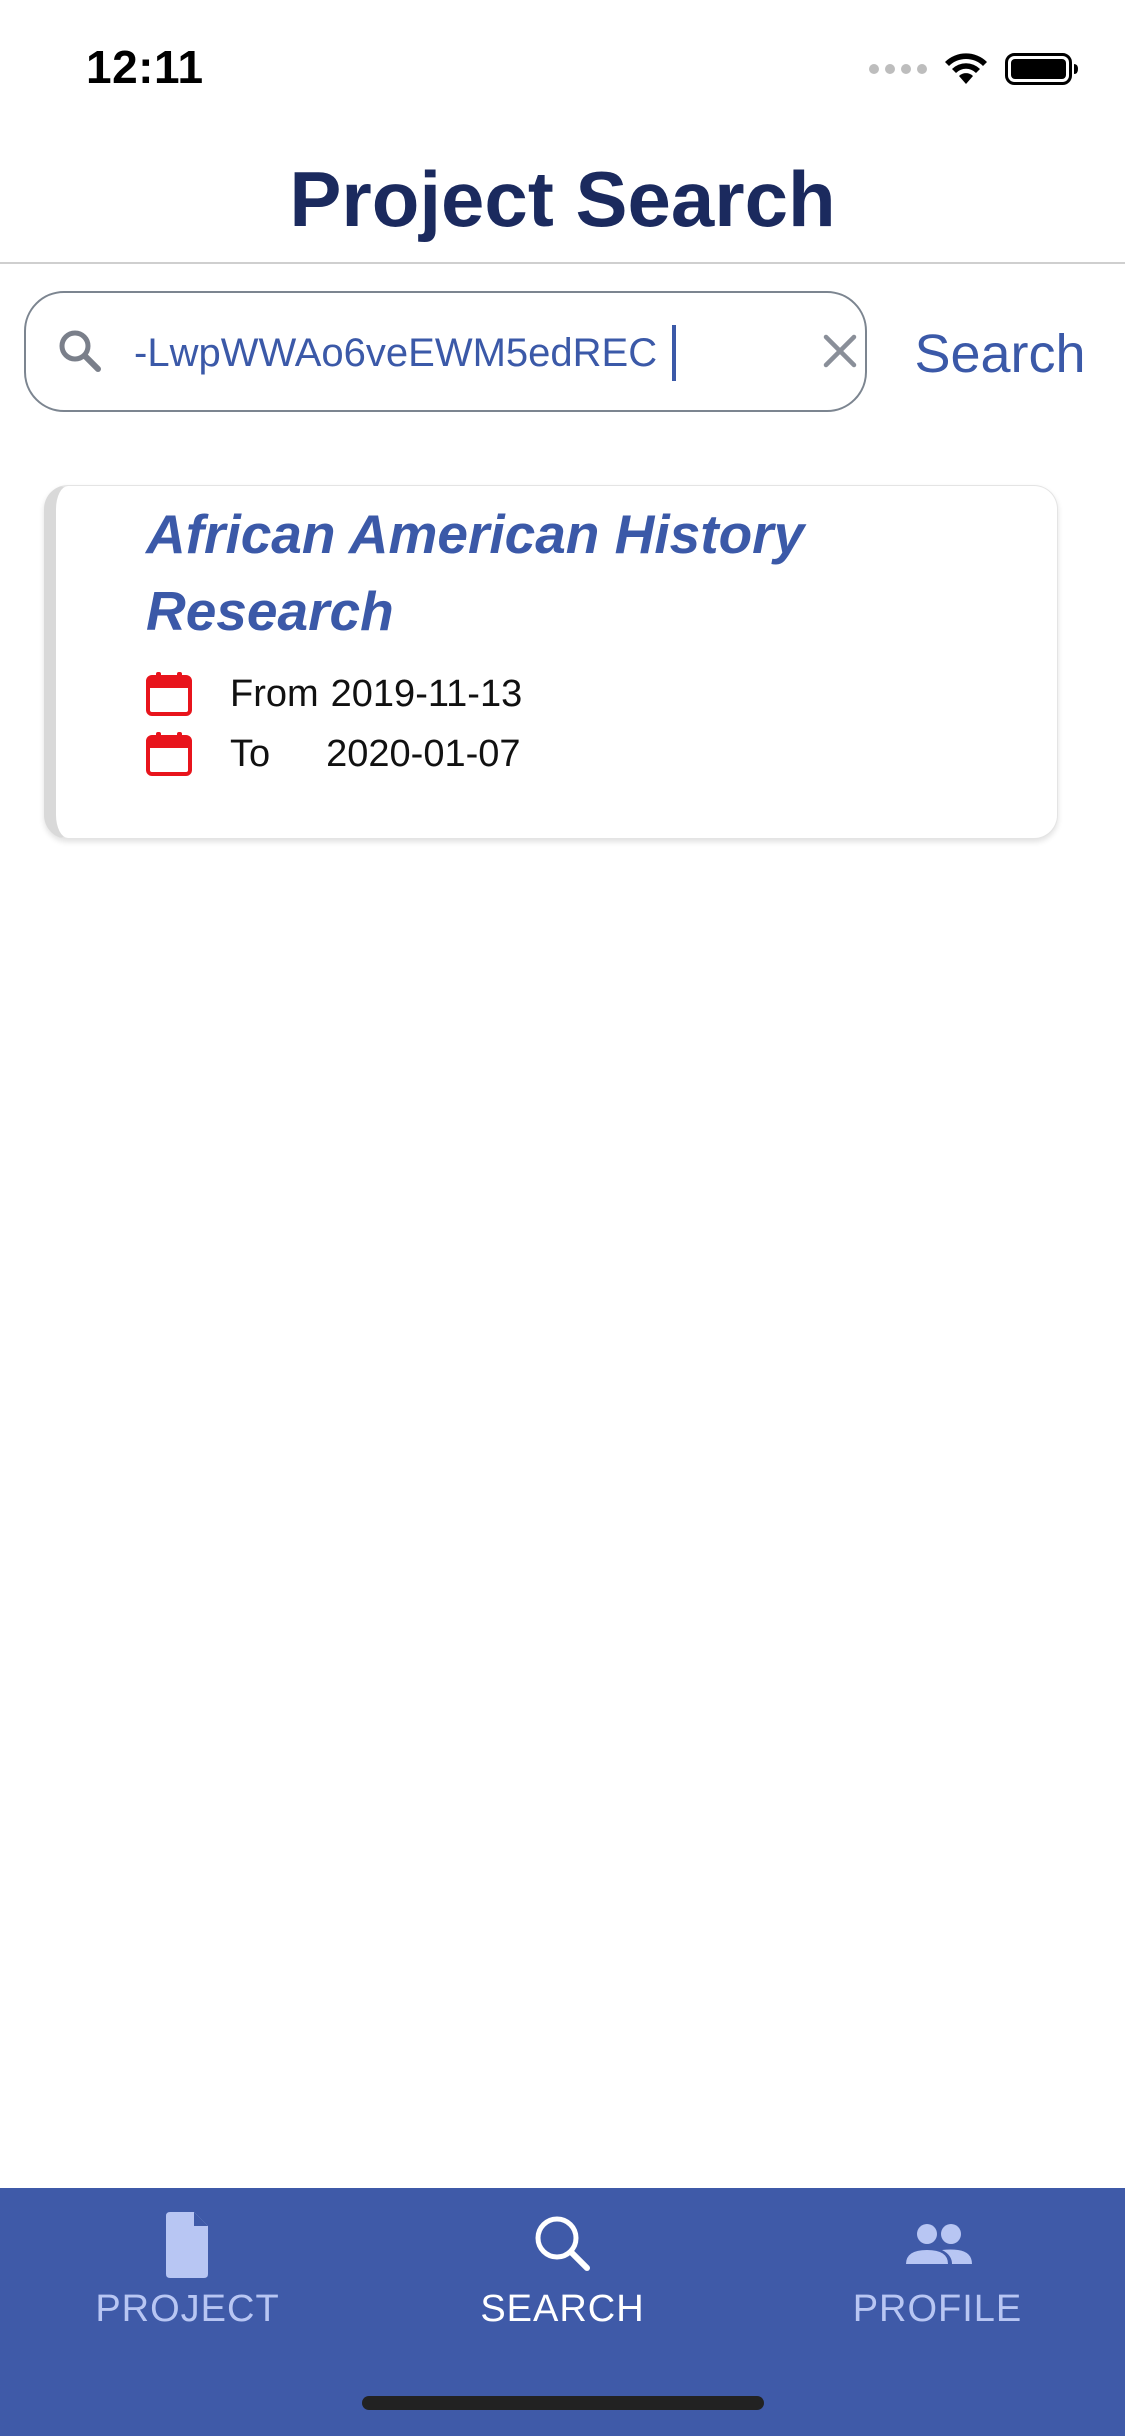 The width and height of the screenshot is (1125, 2436). Describe the element at coordinates (898, 69) in the screenshot. I see `cellular-signal-icon` at that location.